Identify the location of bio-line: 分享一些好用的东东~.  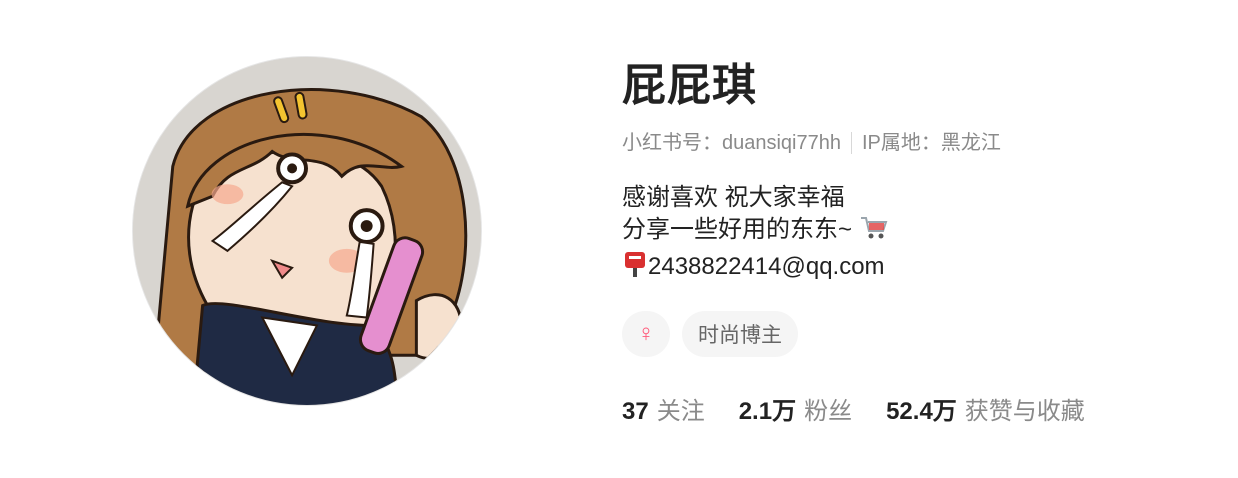
(737, 229).